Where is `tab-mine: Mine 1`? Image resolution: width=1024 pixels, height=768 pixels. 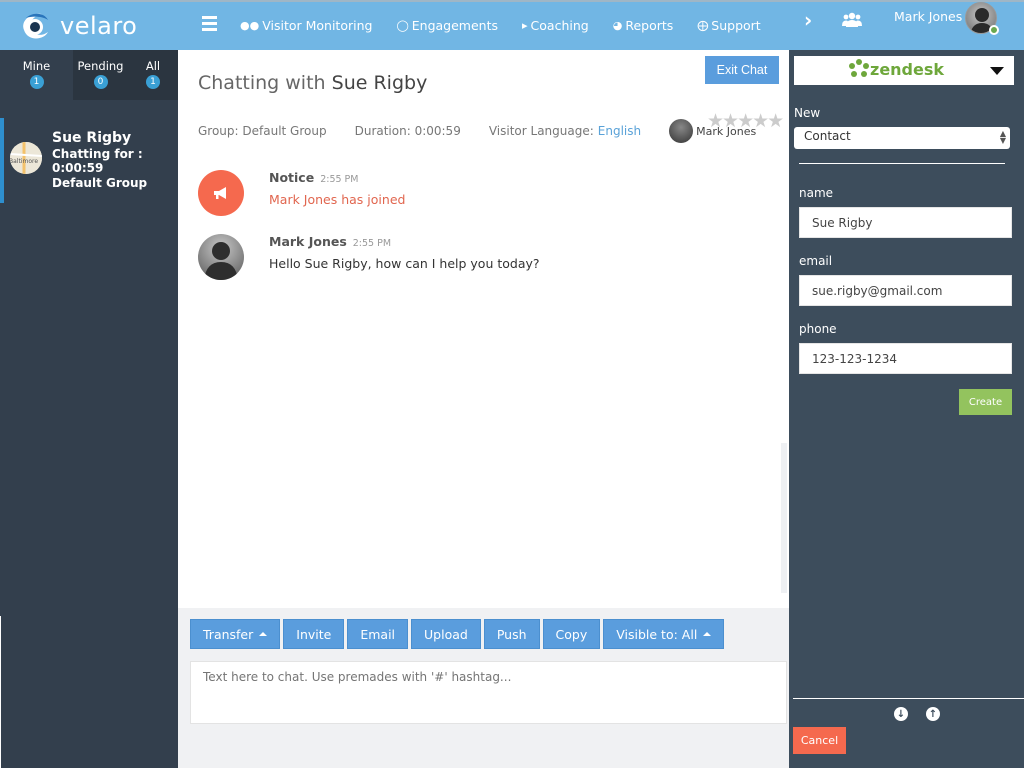 tab-mine: Mine 1 is located at coordinates (36, 75).